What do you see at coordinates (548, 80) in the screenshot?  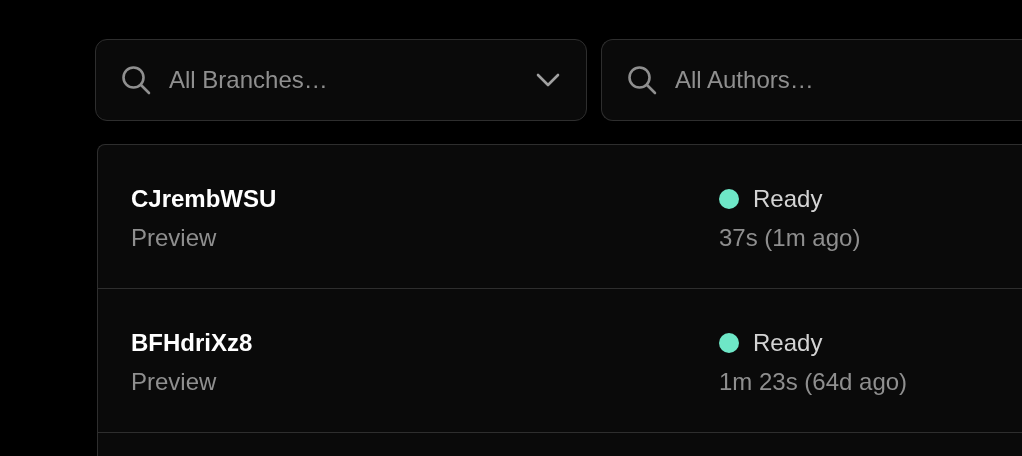 I see `chevron-down-icon` at bounding box center [548, 80].